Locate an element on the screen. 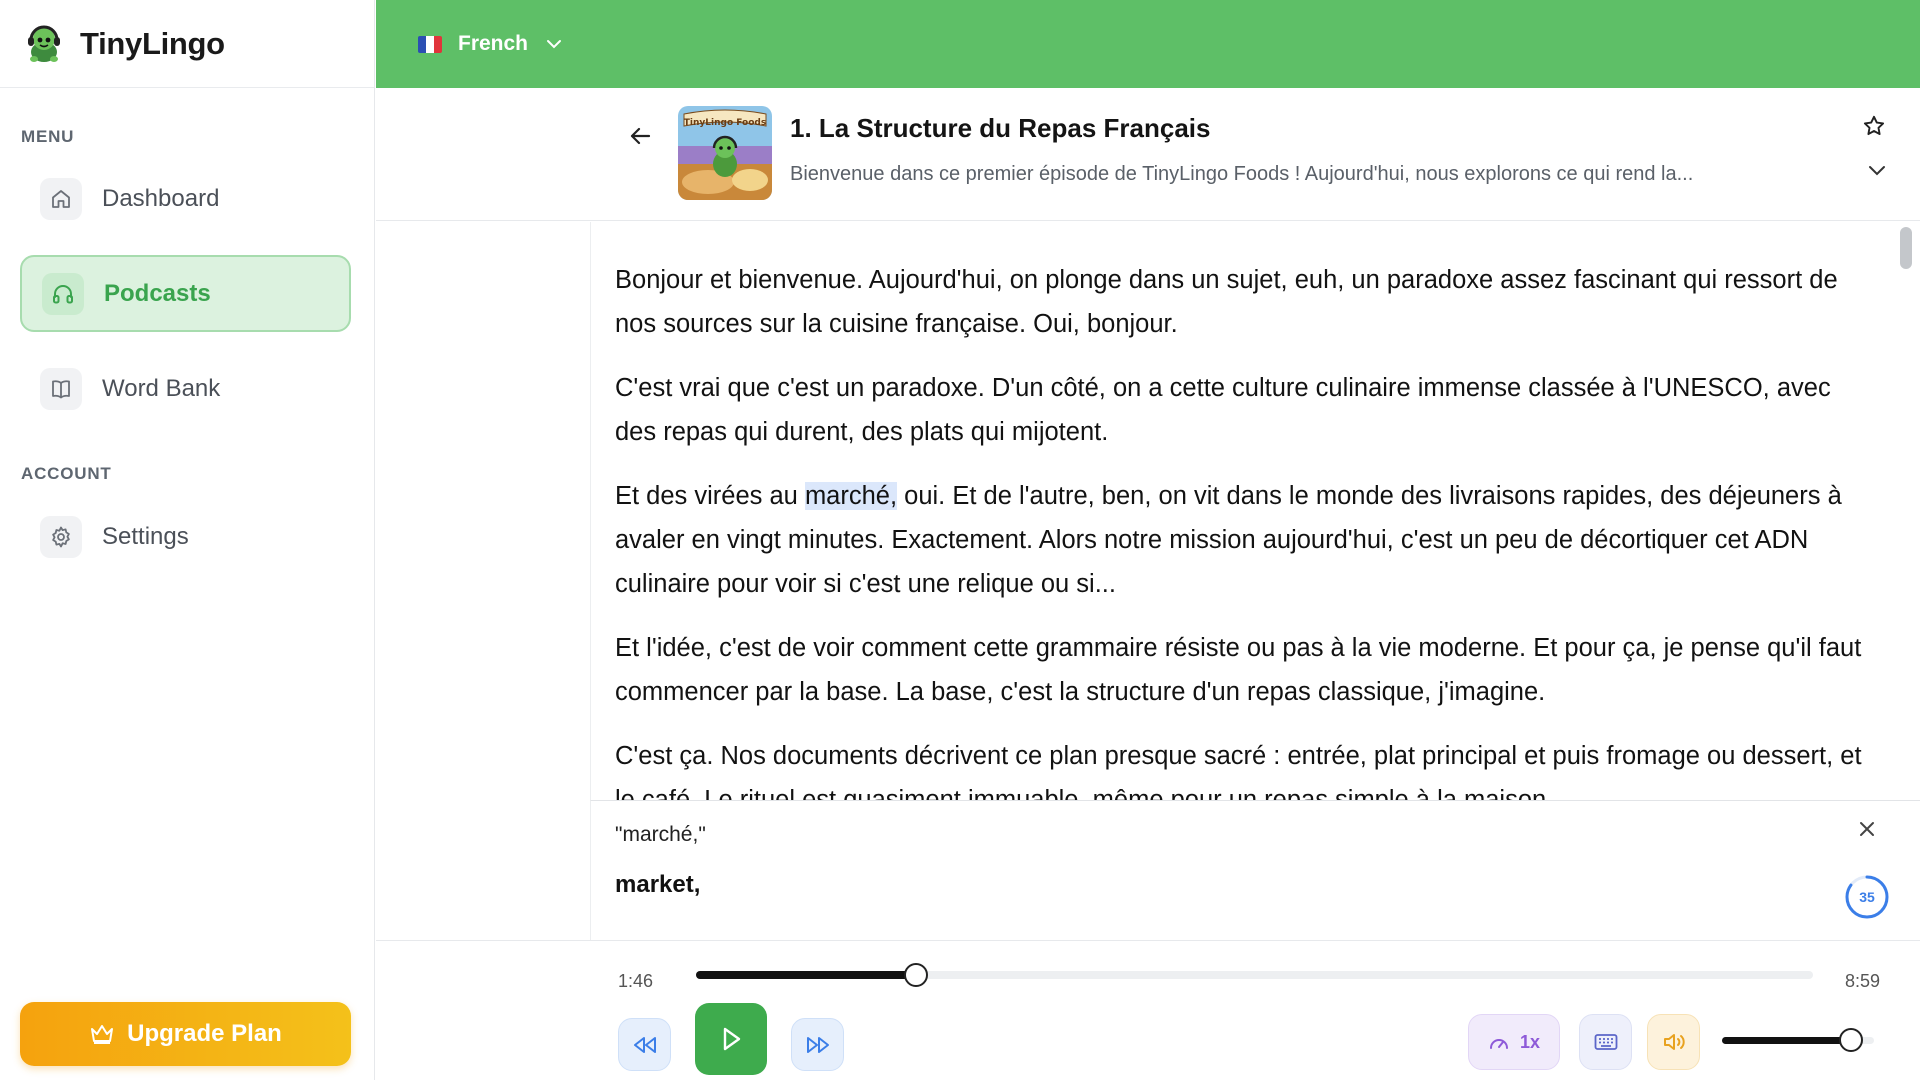 Image resolution: width=1920 pixels, height=1080 pixels. sidebar-item-label: Dashboard is located at coordinates (161, 198).